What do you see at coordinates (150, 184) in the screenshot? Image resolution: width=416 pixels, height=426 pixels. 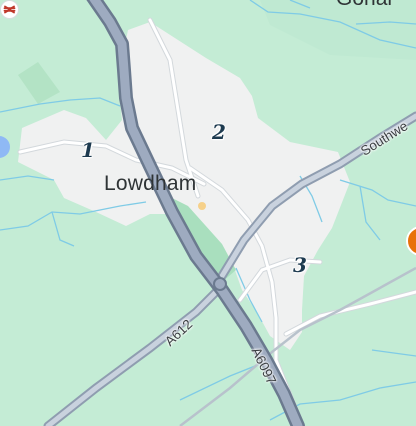 I see `town-label: Lowdham` at bounding box center [150, 184].